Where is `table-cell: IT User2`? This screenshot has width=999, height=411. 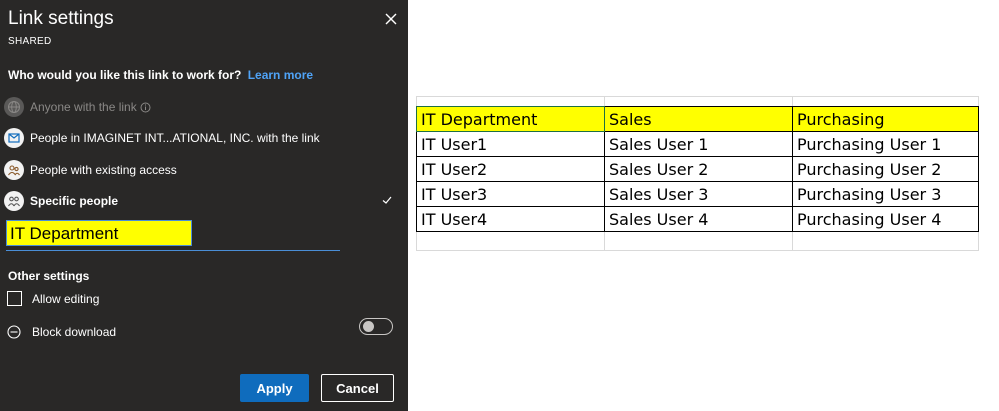 table-cell: IT User2 is located at coordinates (510, 169).